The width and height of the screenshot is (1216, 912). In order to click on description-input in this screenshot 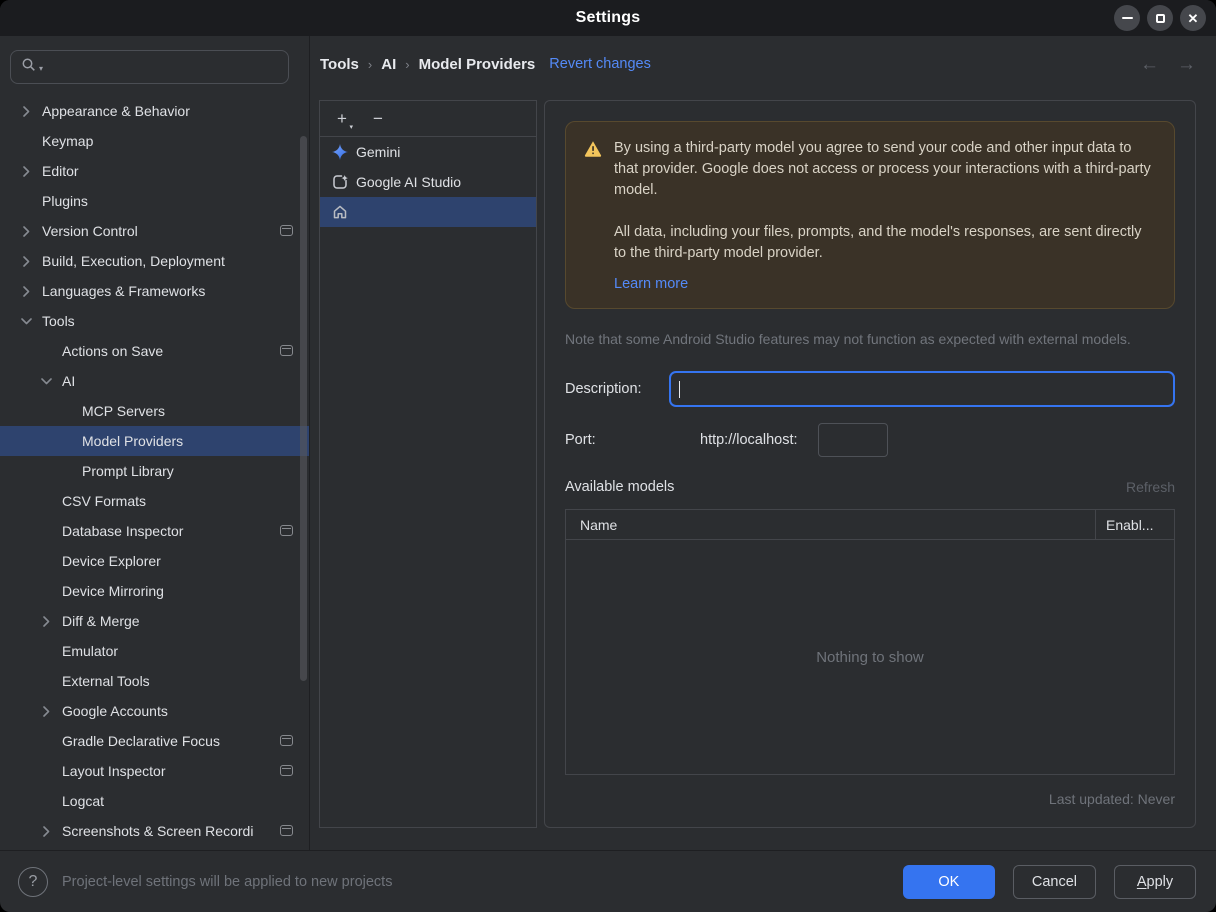, I will do `click(922, 389)`.